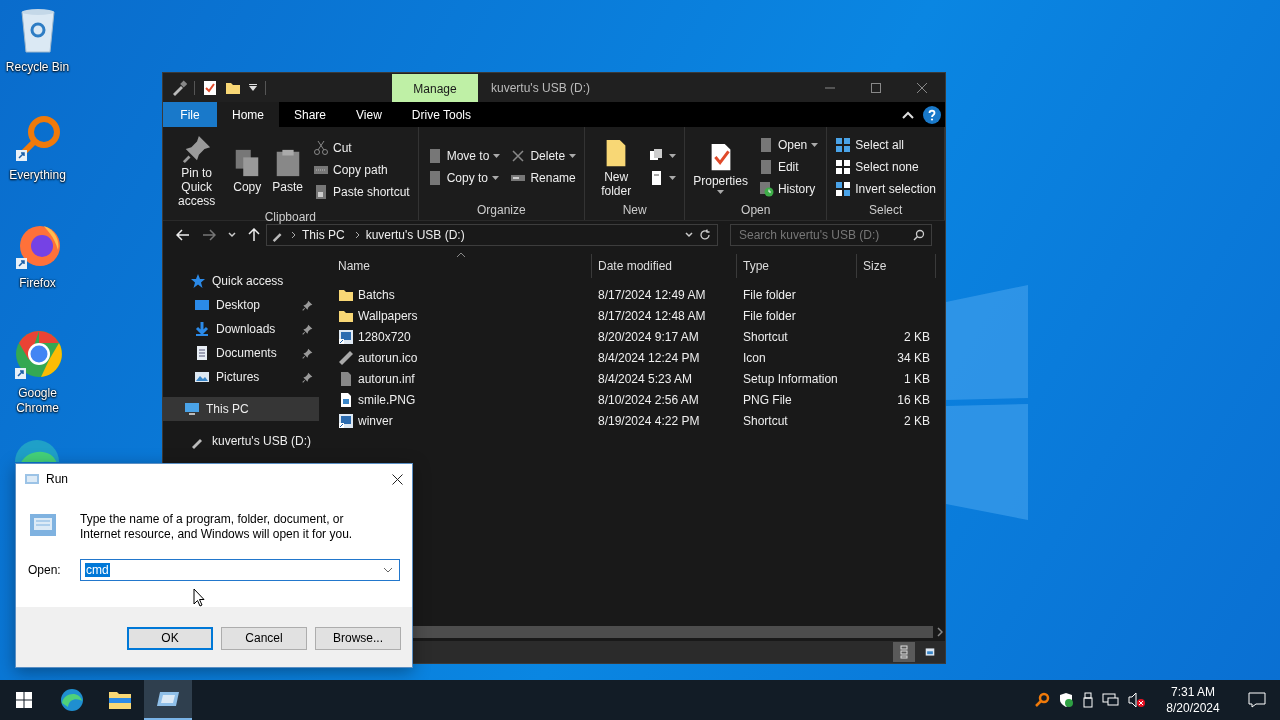  I want to click on ribbon-button: Copy path, so click(361, 170).